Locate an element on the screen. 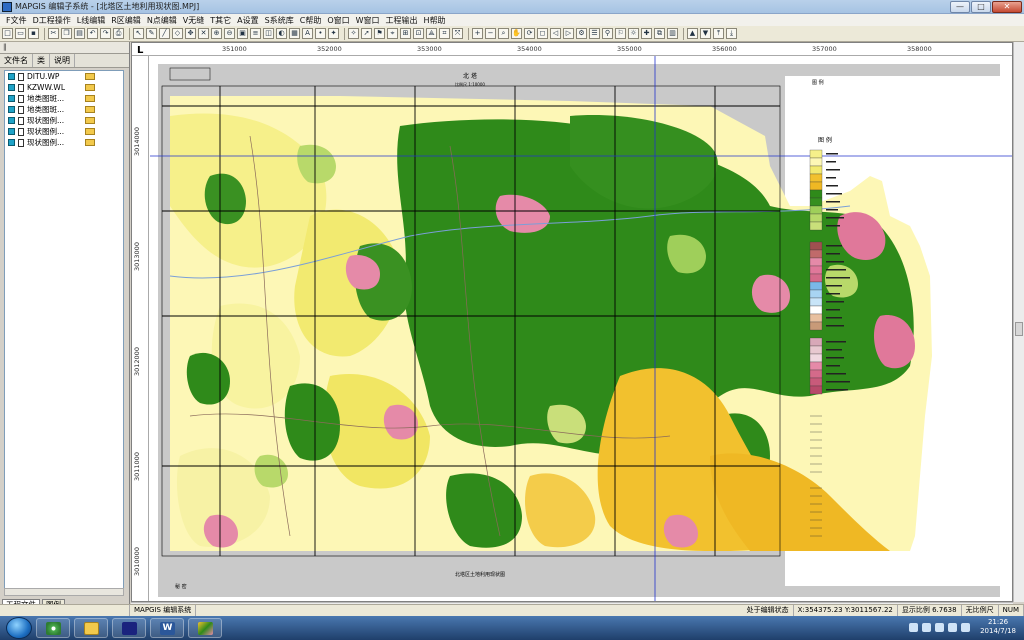 The height and width of the screenshot is (640, 1024). zoom-in-icon: + is located at coordinates (477, 33).